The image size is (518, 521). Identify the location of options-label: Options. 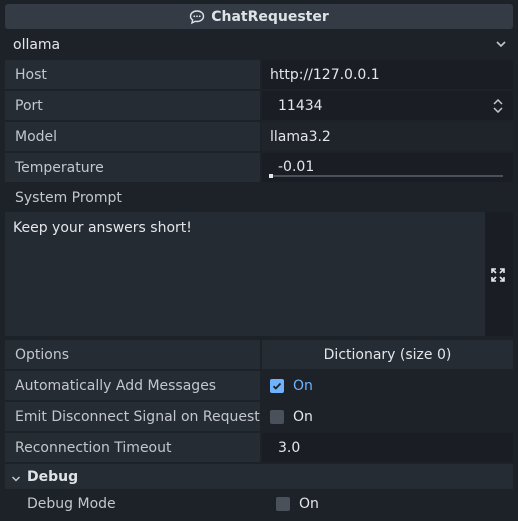
(132, 354).